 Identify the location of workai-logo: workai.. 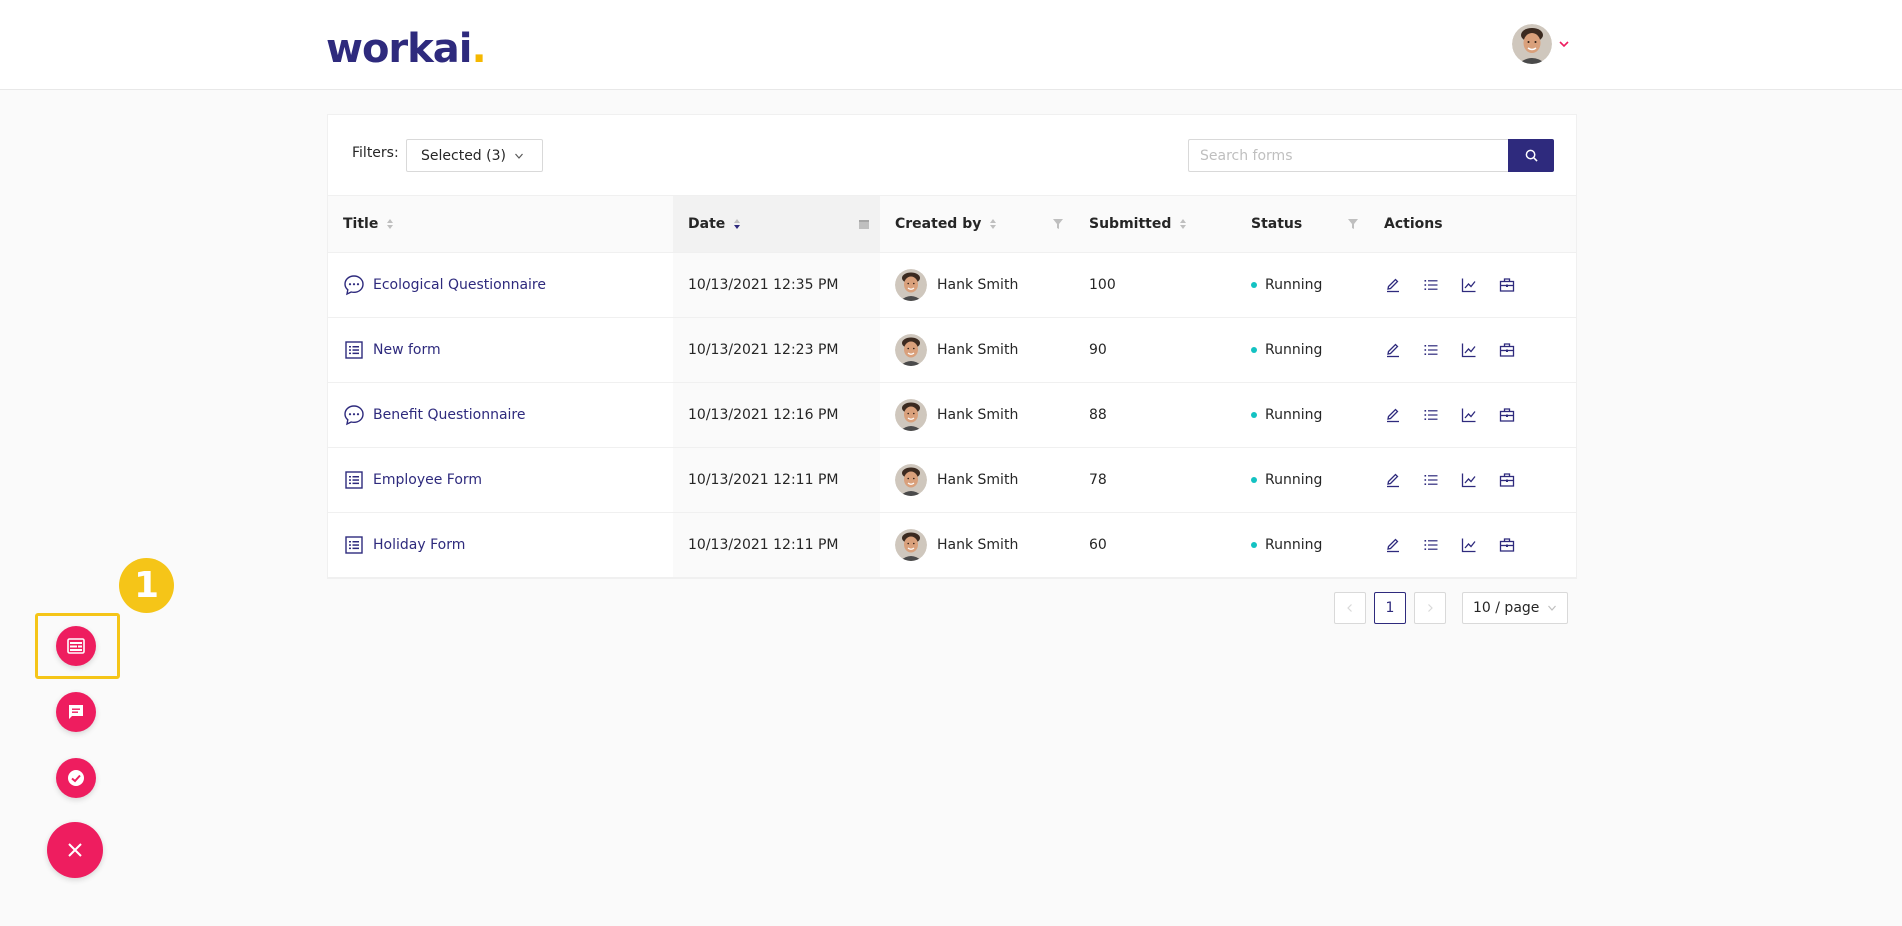
(406, 49).